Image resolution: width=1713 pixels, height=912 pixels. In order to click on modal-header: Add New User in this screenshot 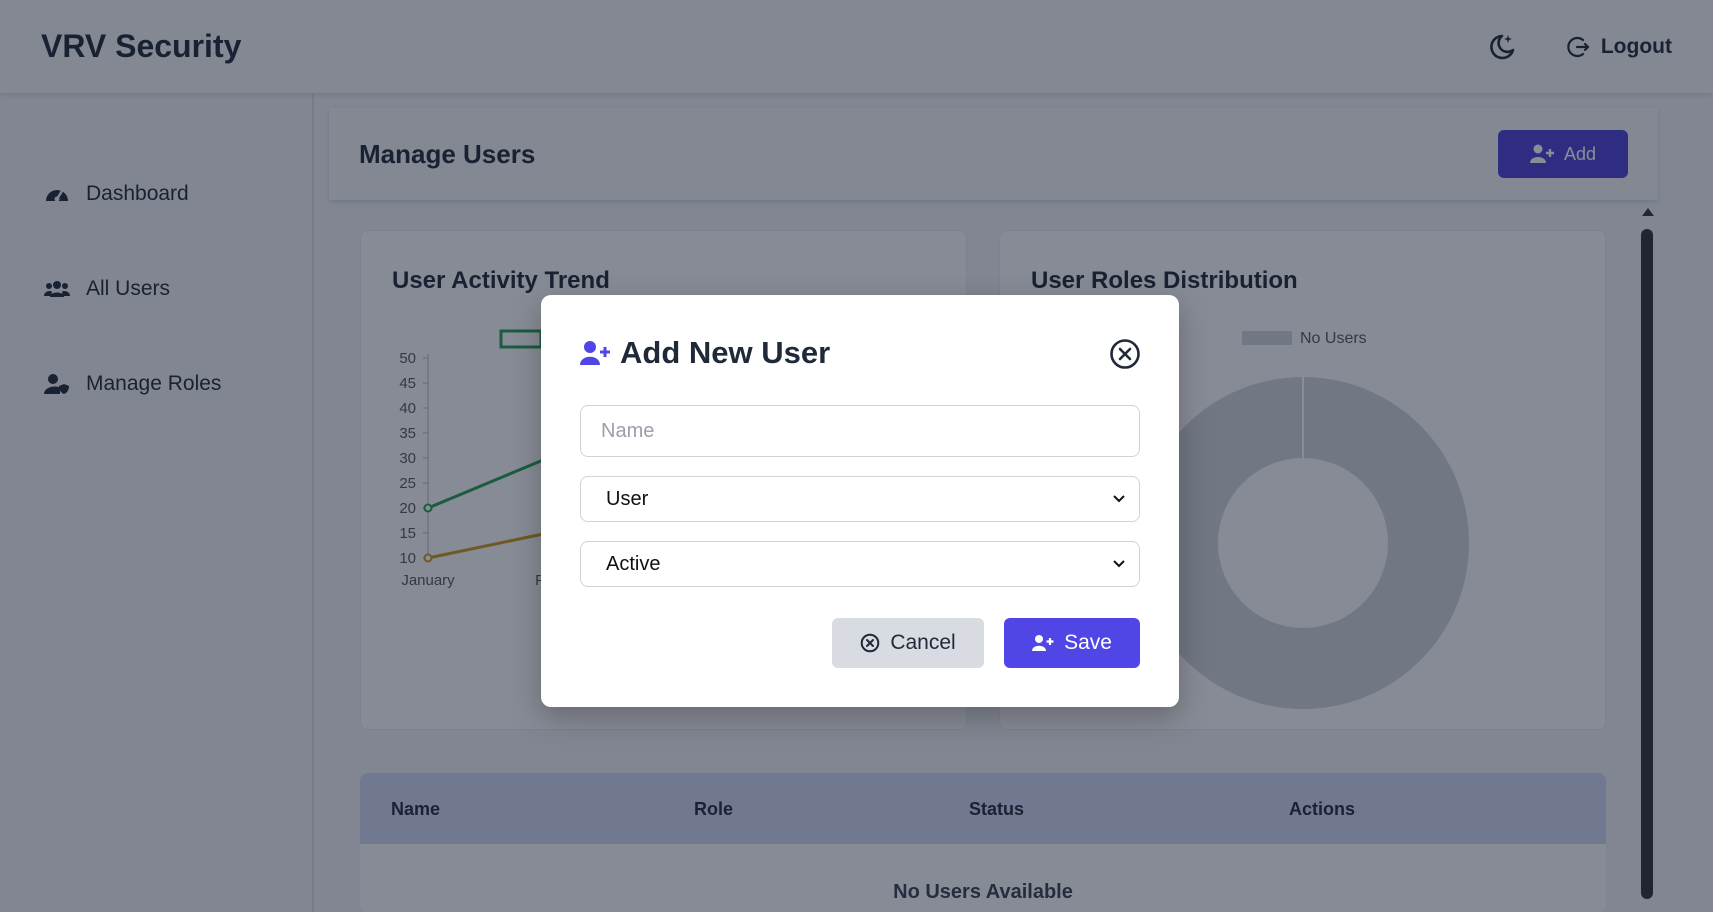, I will do `click(705, 353)`.